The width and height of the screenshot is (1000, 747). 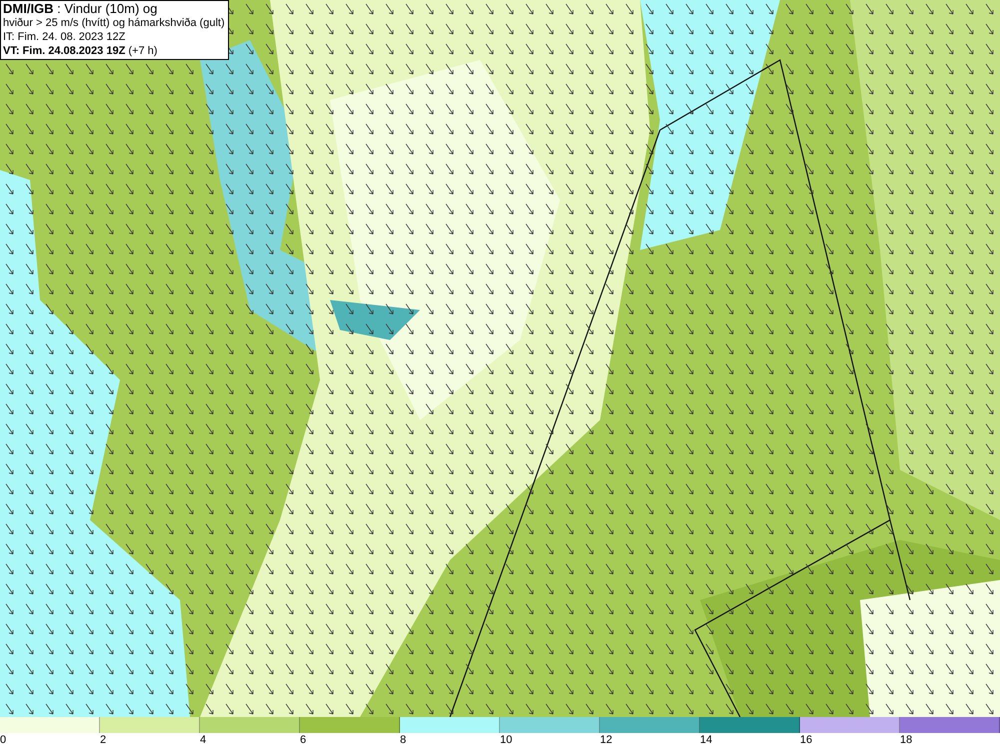 What do you see at coordinates (114, 23) in the screenshot?
I see `header-line: hviður > 25 m/s (hvítt) og hámarkshviða (gult)` at bounding box center [114, 23].